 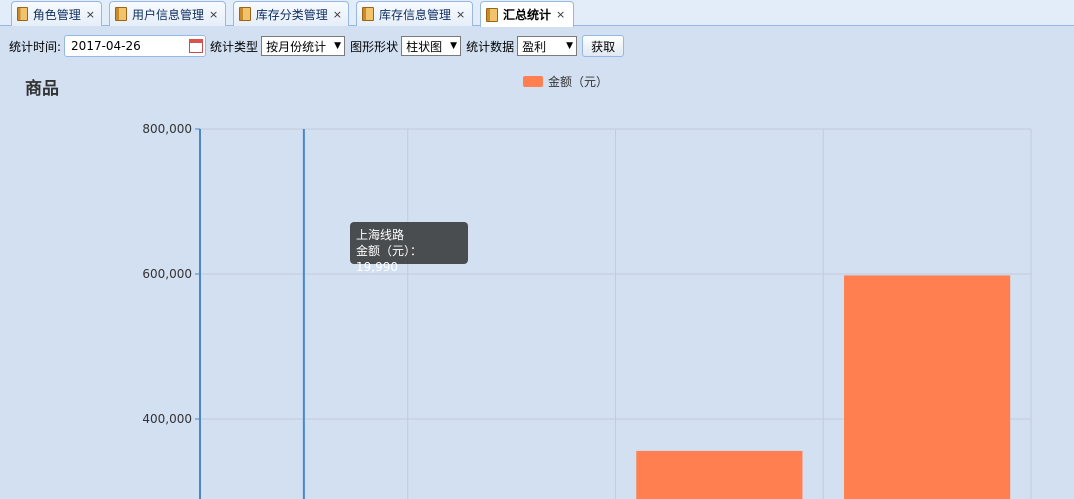 I want to click on y-tick-label: 400,000, so click(x=167, y=419).